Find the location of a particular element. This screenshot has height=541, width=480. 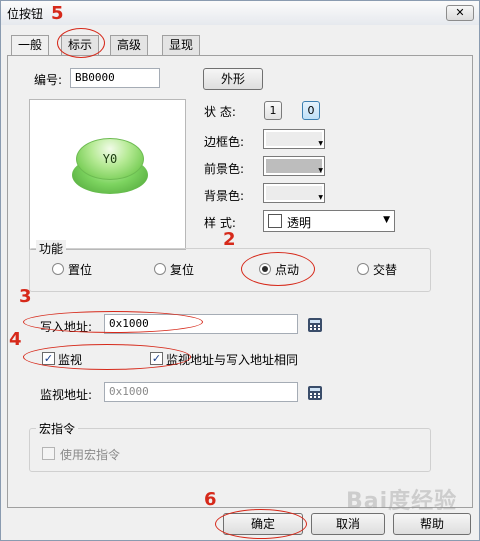

foreground-color-label: 前景色: is located at coordinates (224, 169).